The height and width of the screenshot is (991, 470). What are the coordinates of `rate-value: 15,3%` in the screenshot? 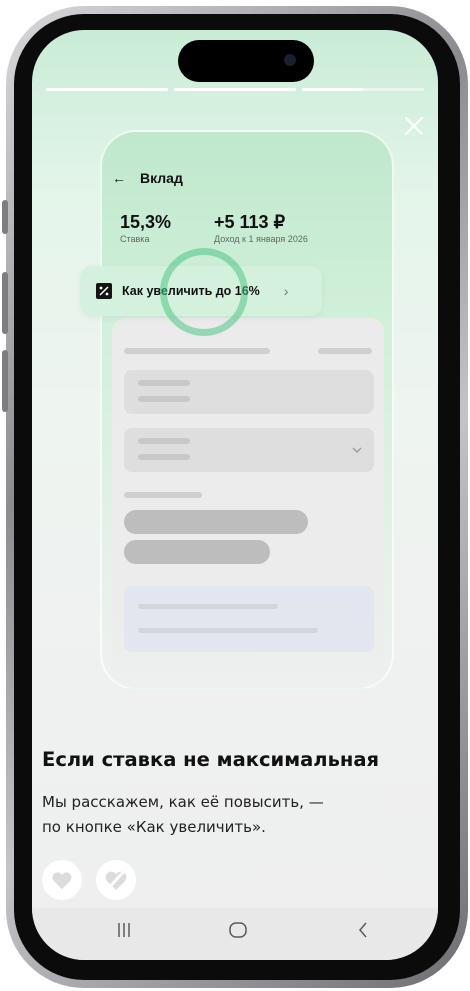 It's located at (146, 222).